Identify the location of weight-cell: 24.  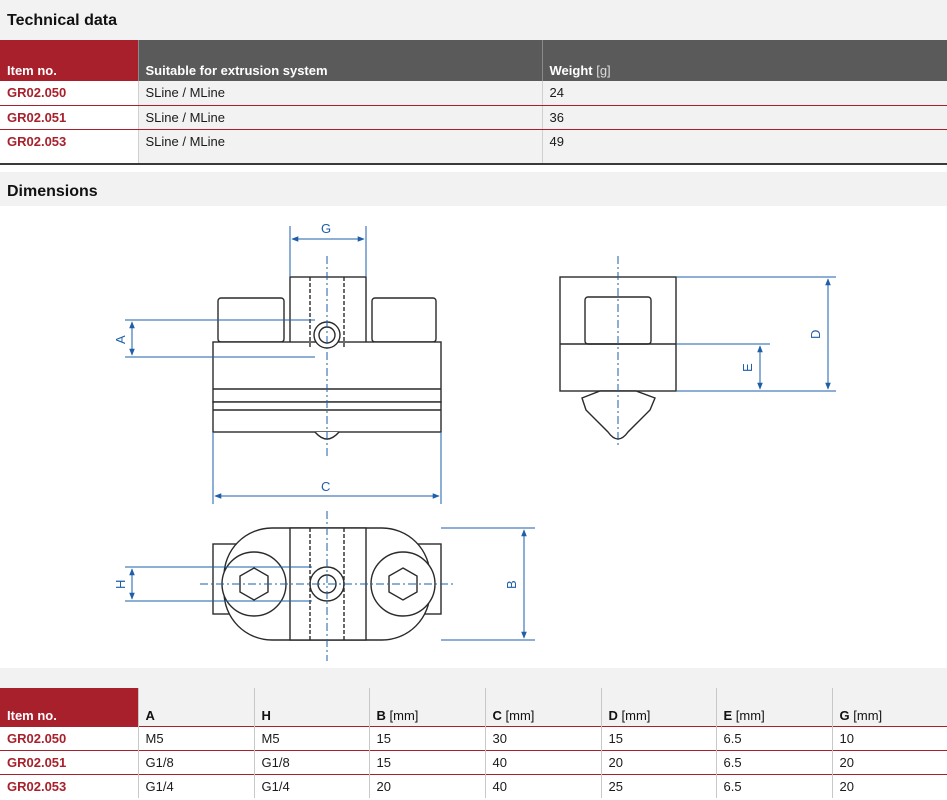
(744, 93).